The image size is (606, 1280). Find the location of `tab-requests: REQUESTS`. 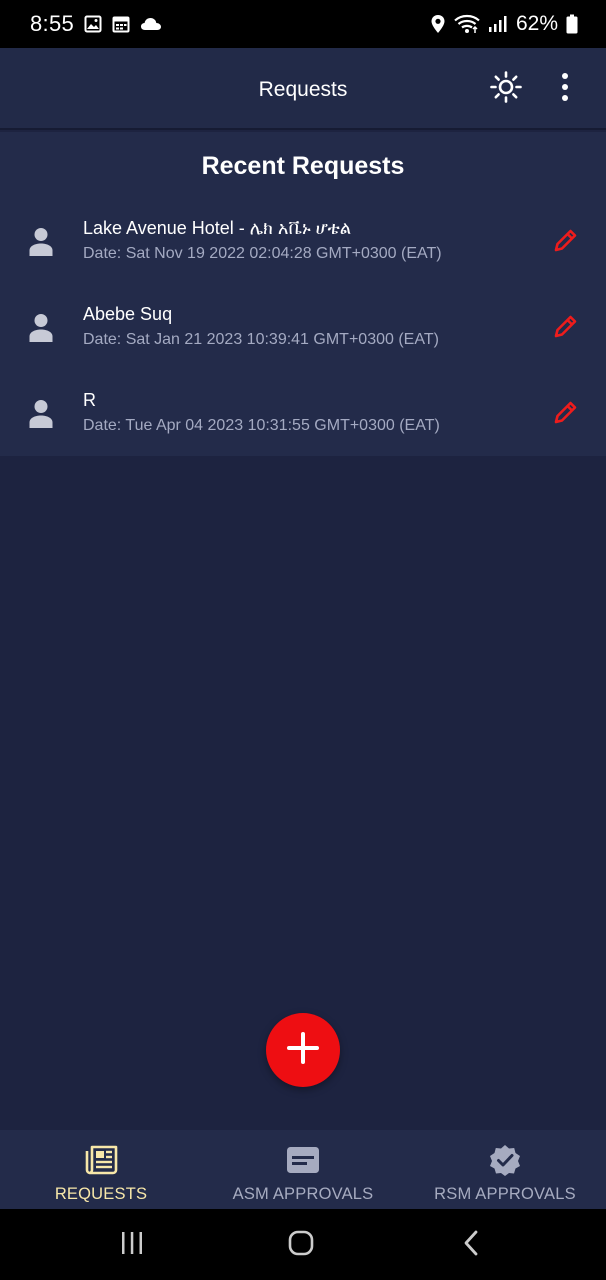

tab-requests: REQUESTS is located at coordinates (101, 1169).